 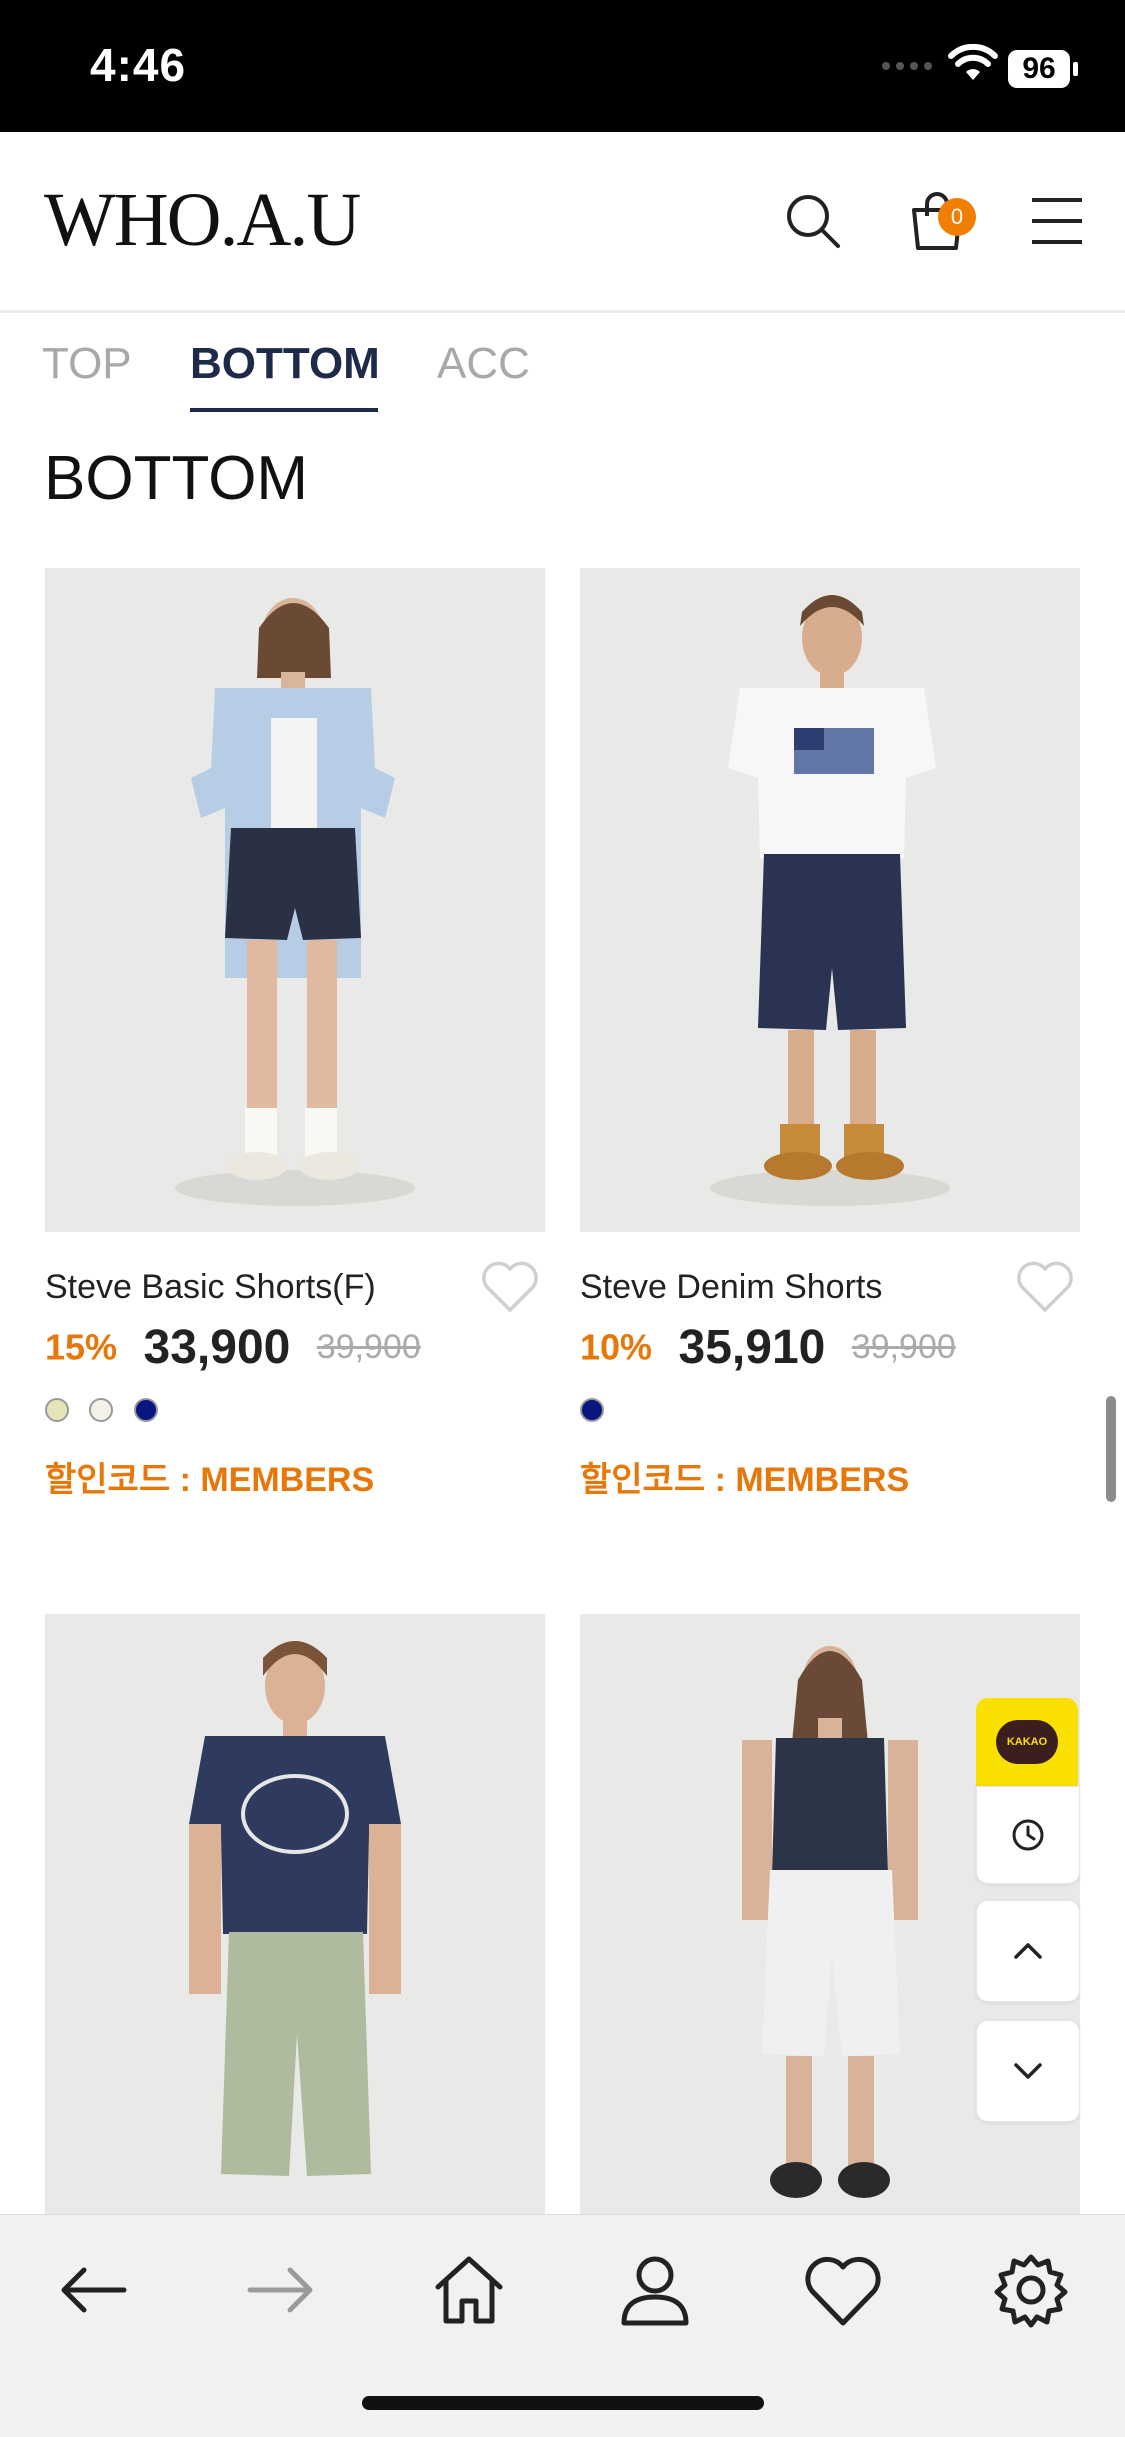 I want to click on forward-arrow-icon, so click(x=281, y=2290).